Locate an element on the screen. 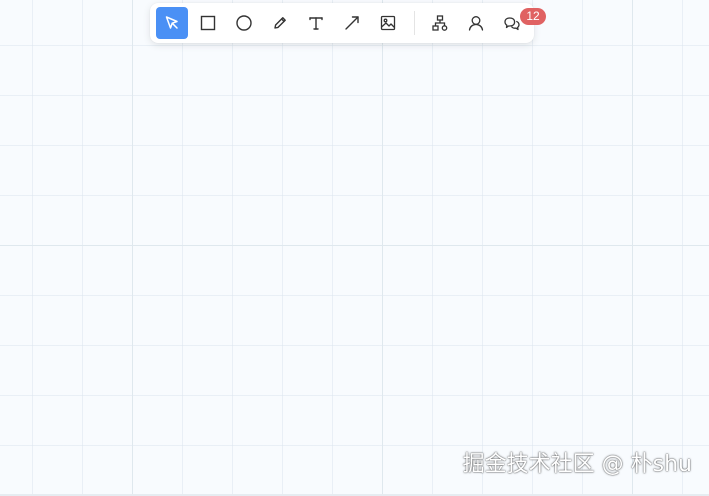  image-tool-button is located at coordinates (388, 23).